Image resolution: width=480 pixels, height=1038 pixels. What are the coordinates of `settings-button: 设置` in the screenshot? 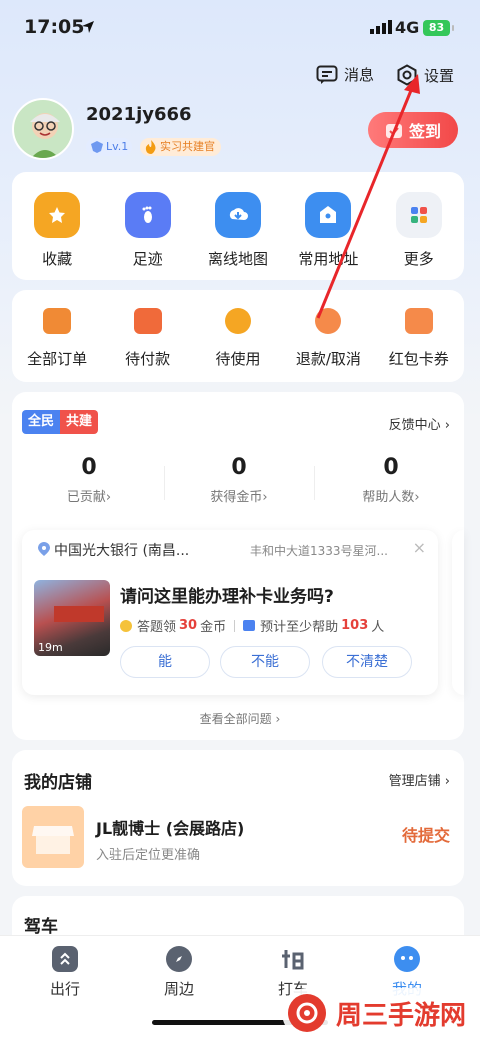 It's located at (425, 75).